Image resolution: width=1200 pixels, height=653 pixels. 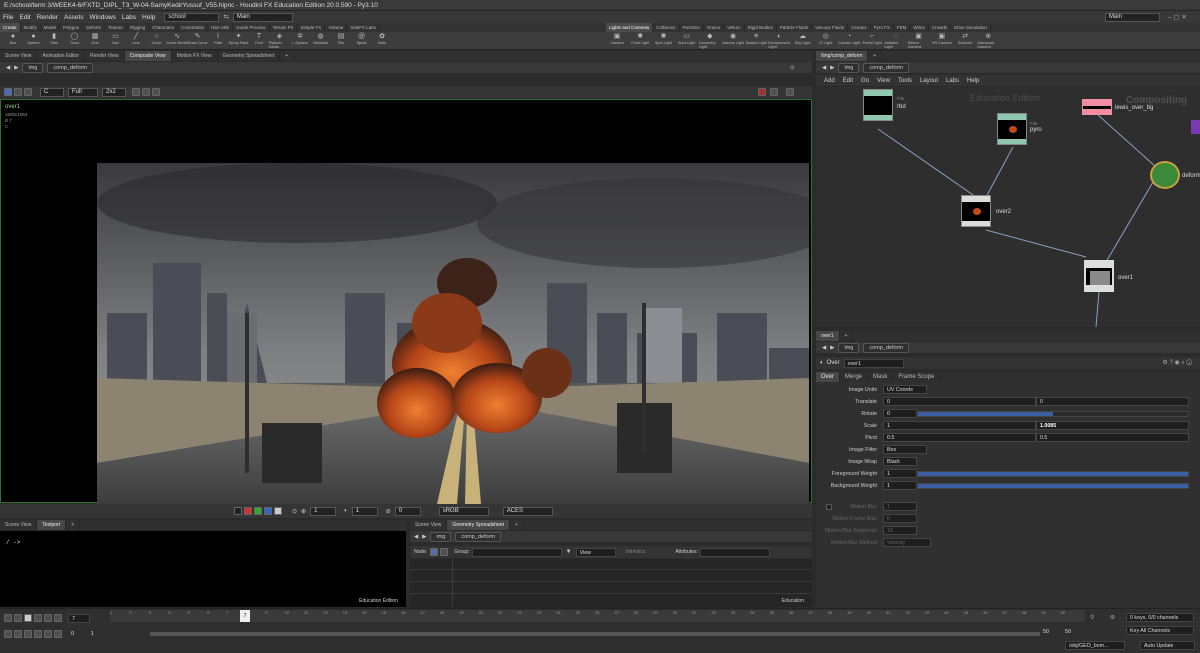 What do you see at coordinates (854, 377) in the screenshot?
I see `folder-merge: Merge` at bounding box center [854, 377].